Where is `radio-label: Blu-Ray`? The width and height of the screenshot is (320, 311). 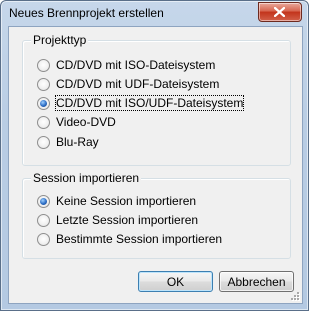
radio-label: Blu-Ray is located at coordinates (77, 142).